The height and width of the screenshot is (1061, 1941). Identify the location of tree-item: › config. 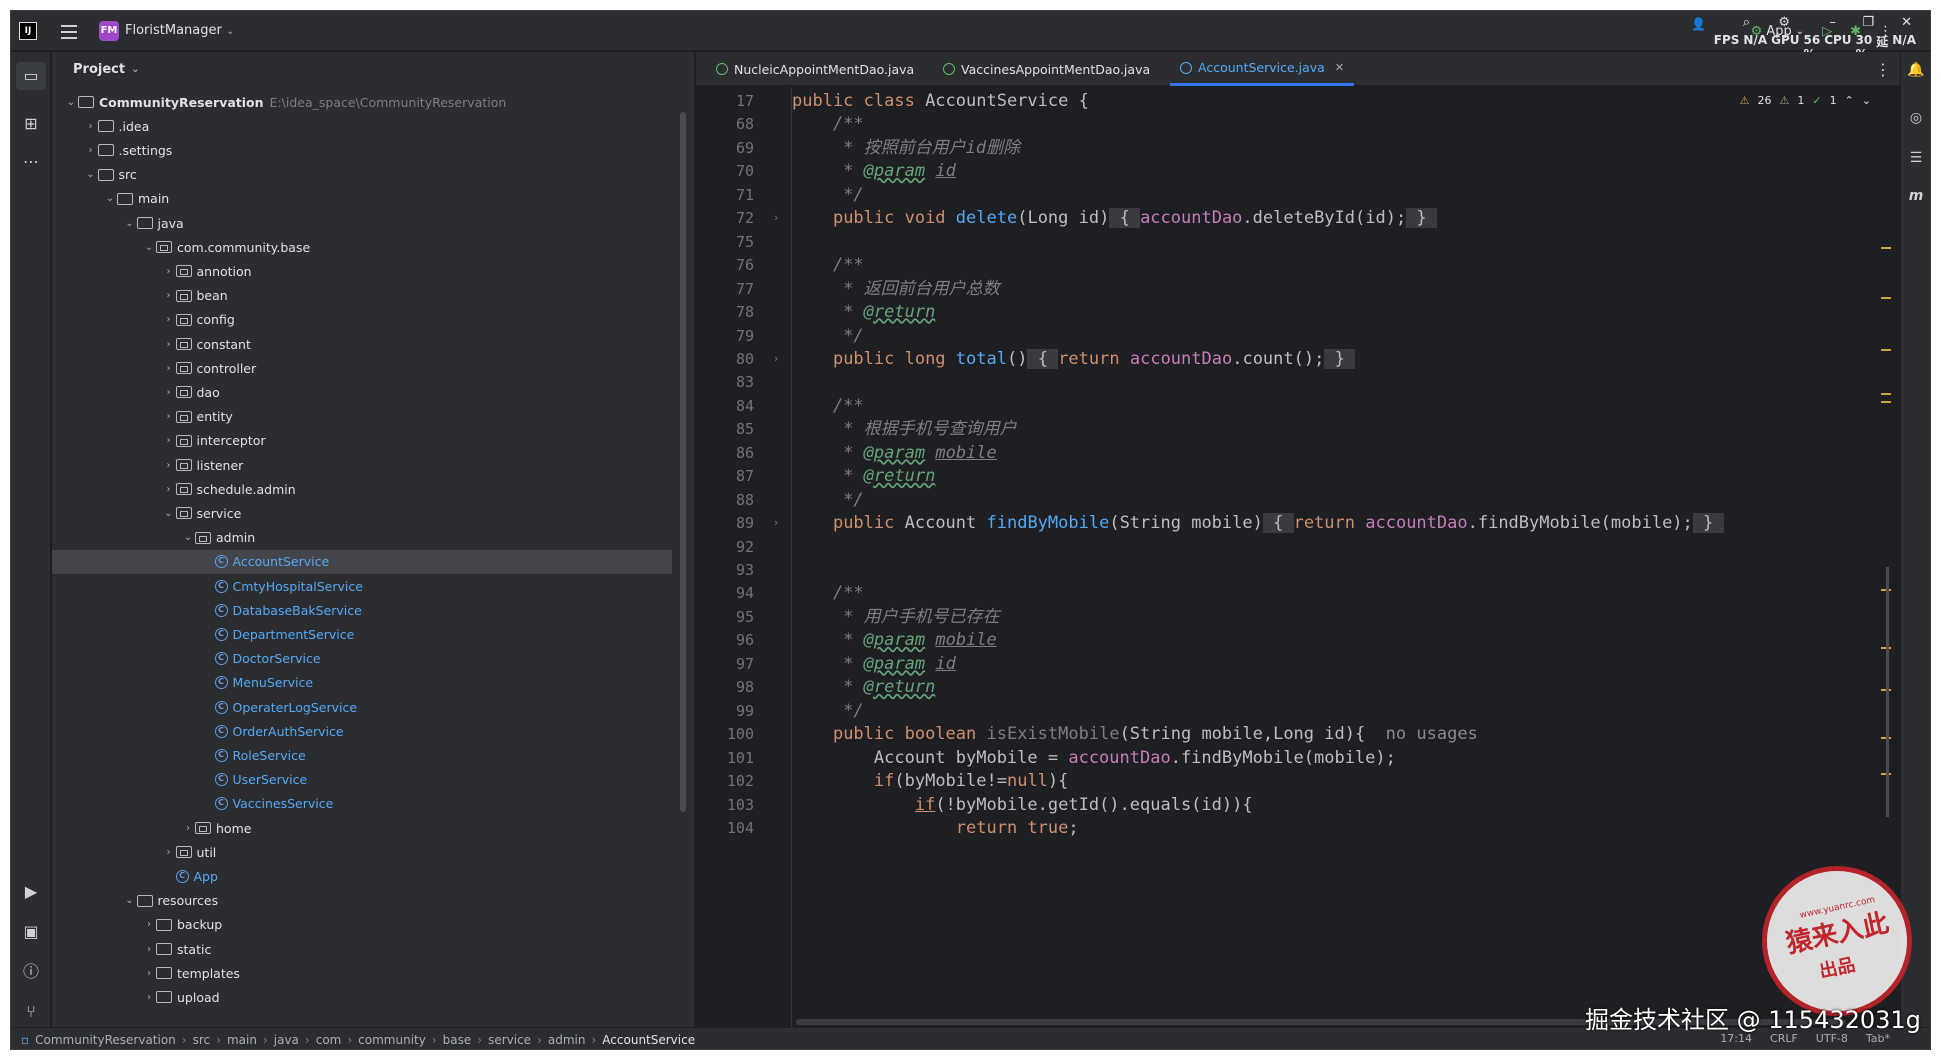
(362, 320).